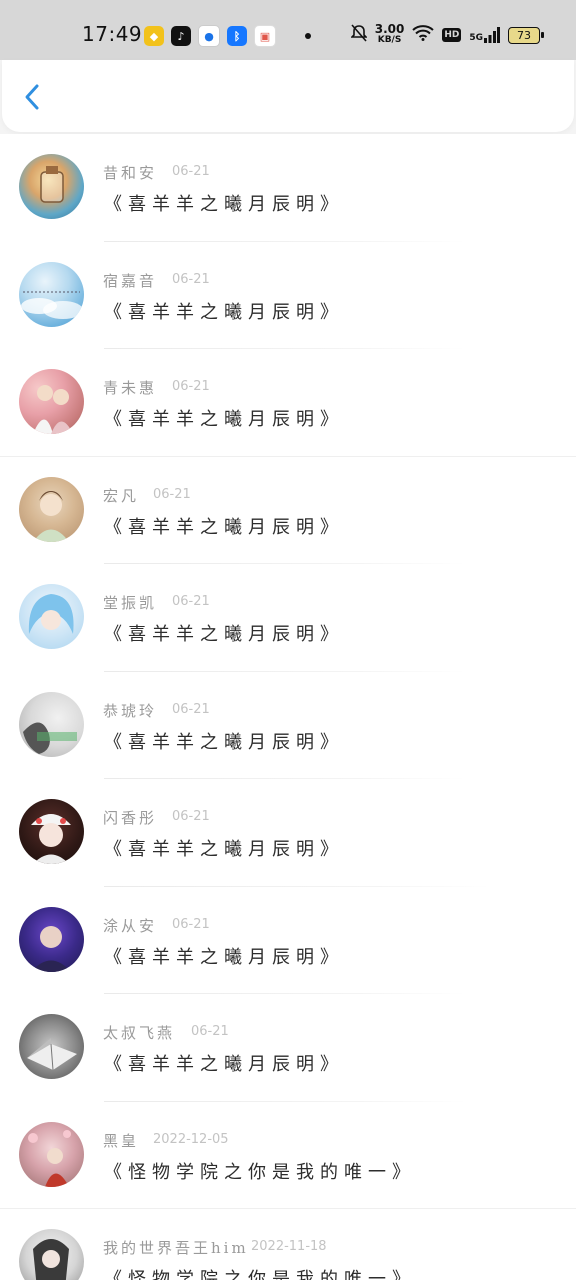 The image size is (576, 1280). Describe the element at coordinates (121, 495) in the screenshot. I see `username: 宏凡` at that location.